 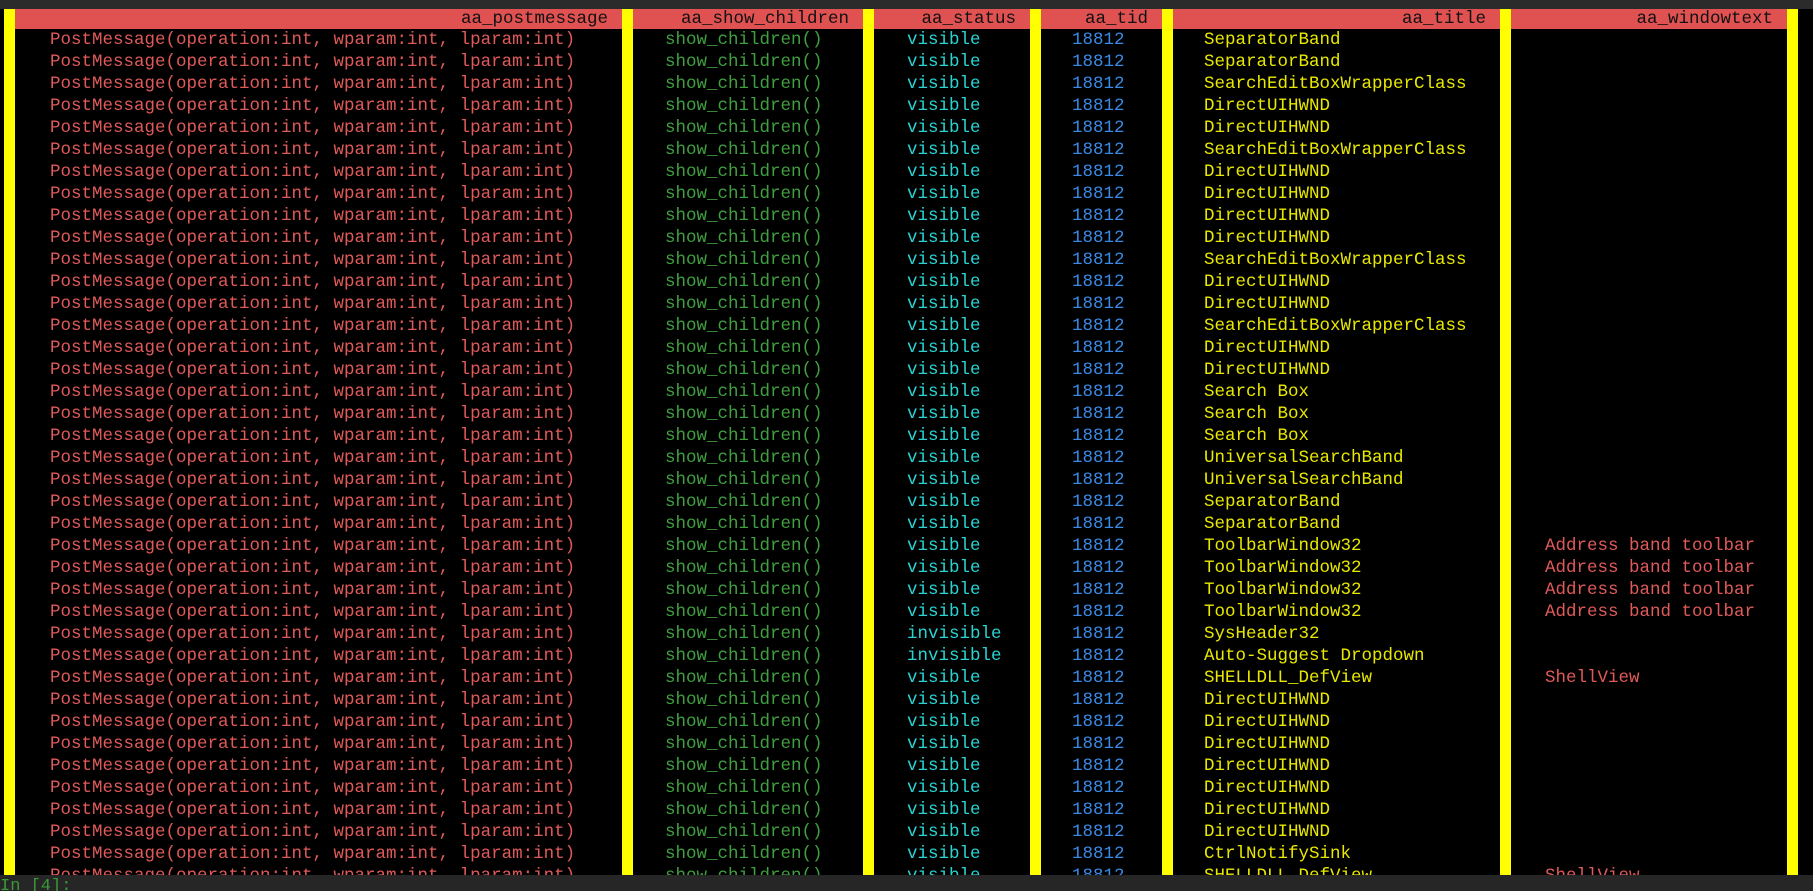 What do you see at coordinates (1649, 19) in the screenshot?
I see `header-windowtext: aa_windowtext` at bounding box center [1649, 19].